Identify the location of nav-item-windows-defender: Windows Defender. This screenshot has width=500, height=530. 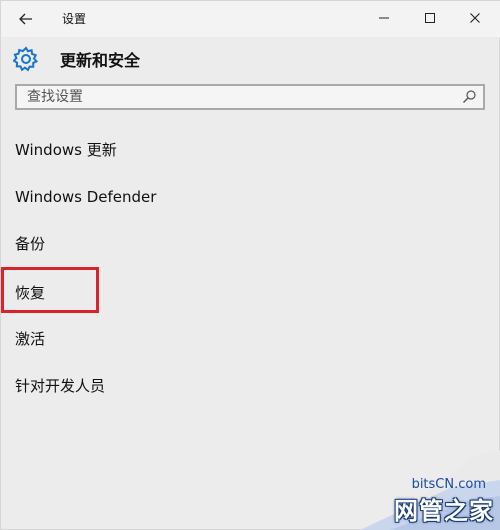
(85, 197).